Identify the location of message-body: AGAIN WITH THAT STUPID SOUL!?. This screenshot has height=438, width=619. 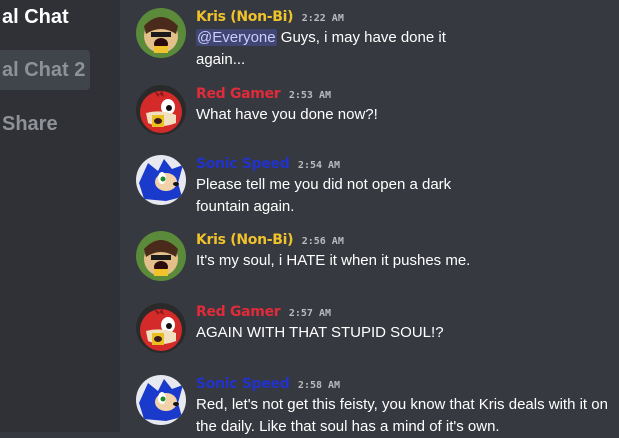
(320, 332).